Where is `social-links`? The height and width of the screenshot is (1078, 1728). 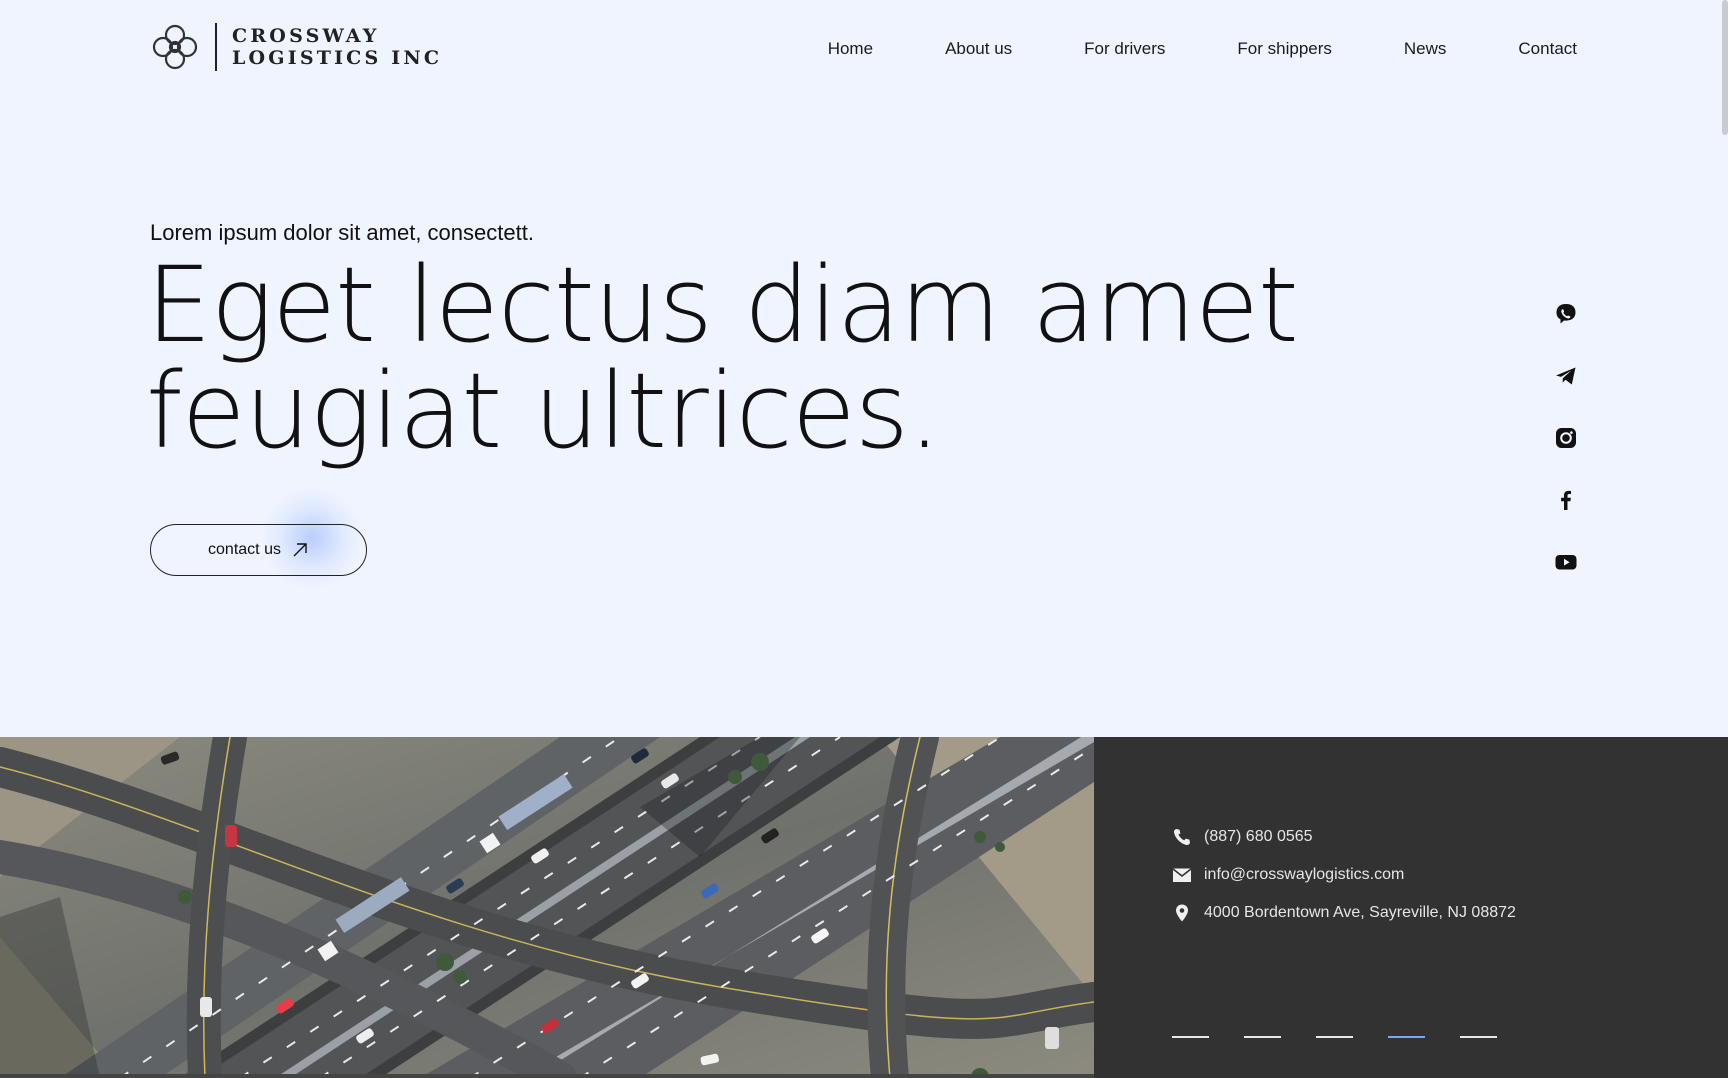
social-links is located at coordinates (1566, 457).